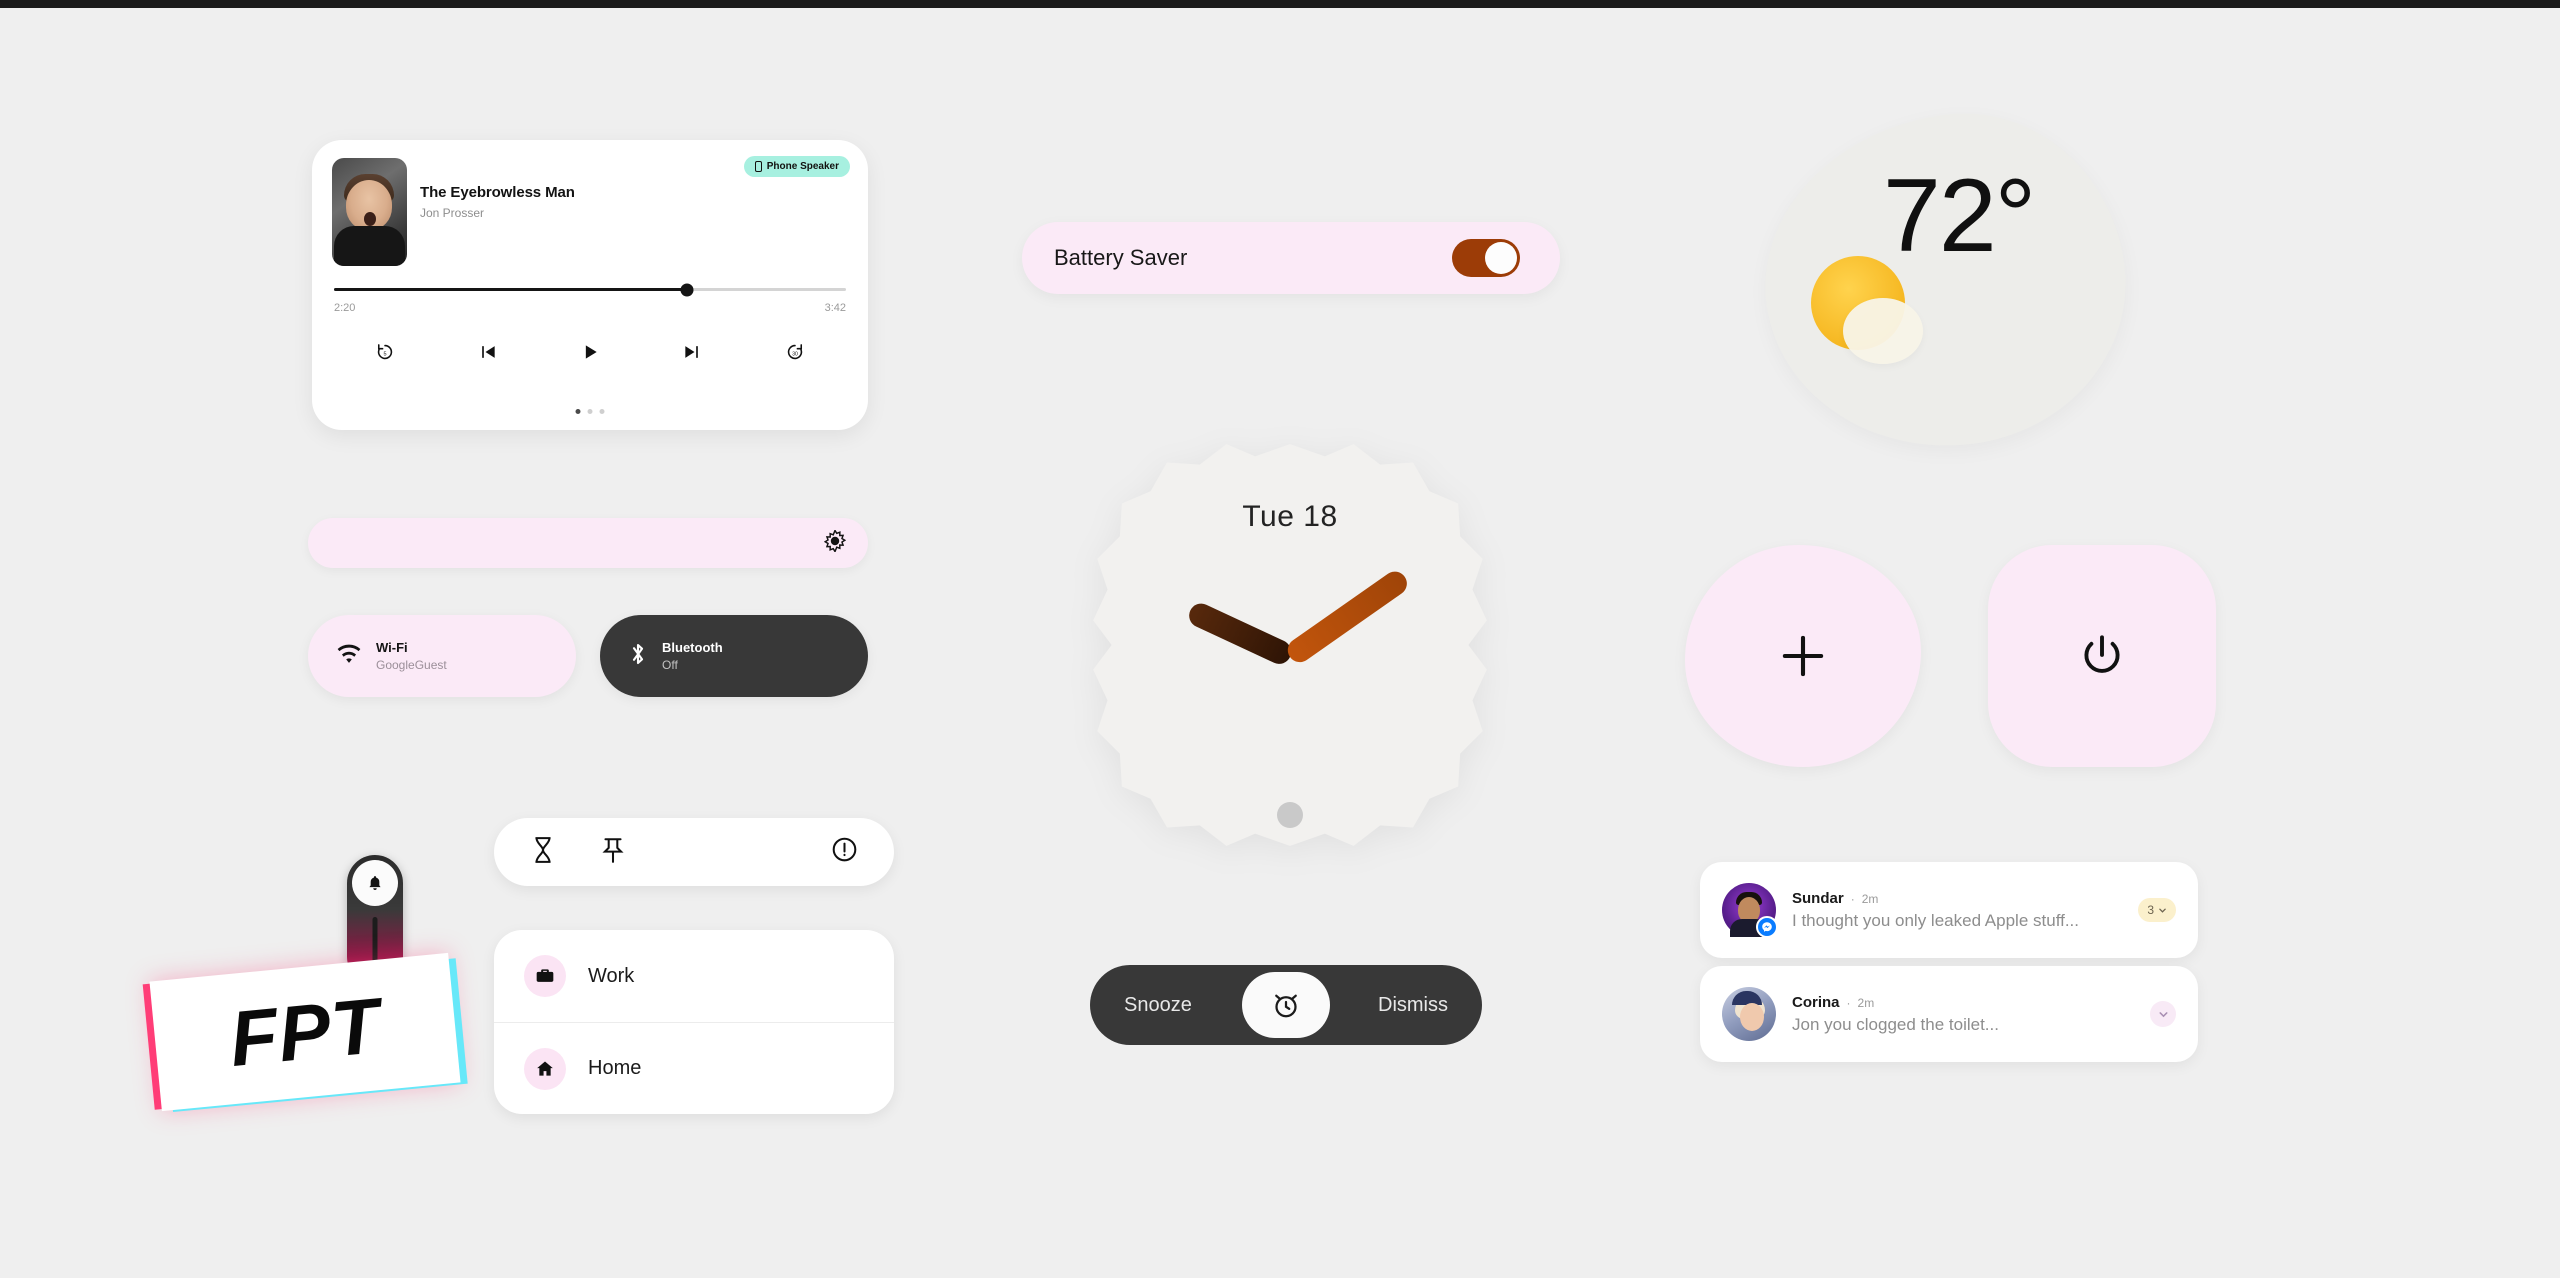  Describe the element at coordinates (1121, 257) in the screenshot. I see `battery-saver-label: Battery Saver` at that location.